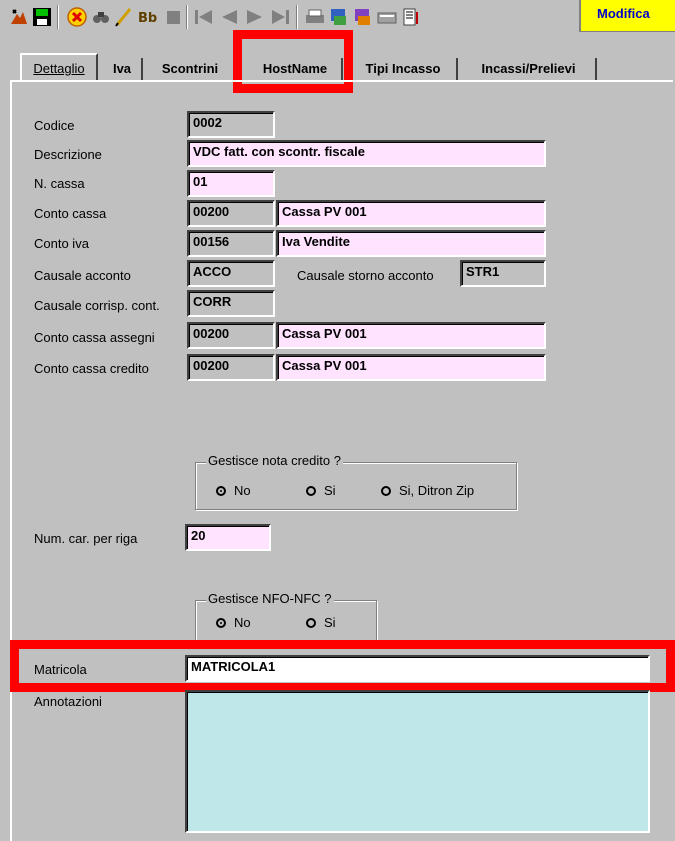 Image resolution: width=675 pixels, height=841 pixels. What do you see at coordinates (411, 213) in the screenshot?
I see `conto-cassa-desc-field: Cassa PV 001` at bounding box center [411, 213].